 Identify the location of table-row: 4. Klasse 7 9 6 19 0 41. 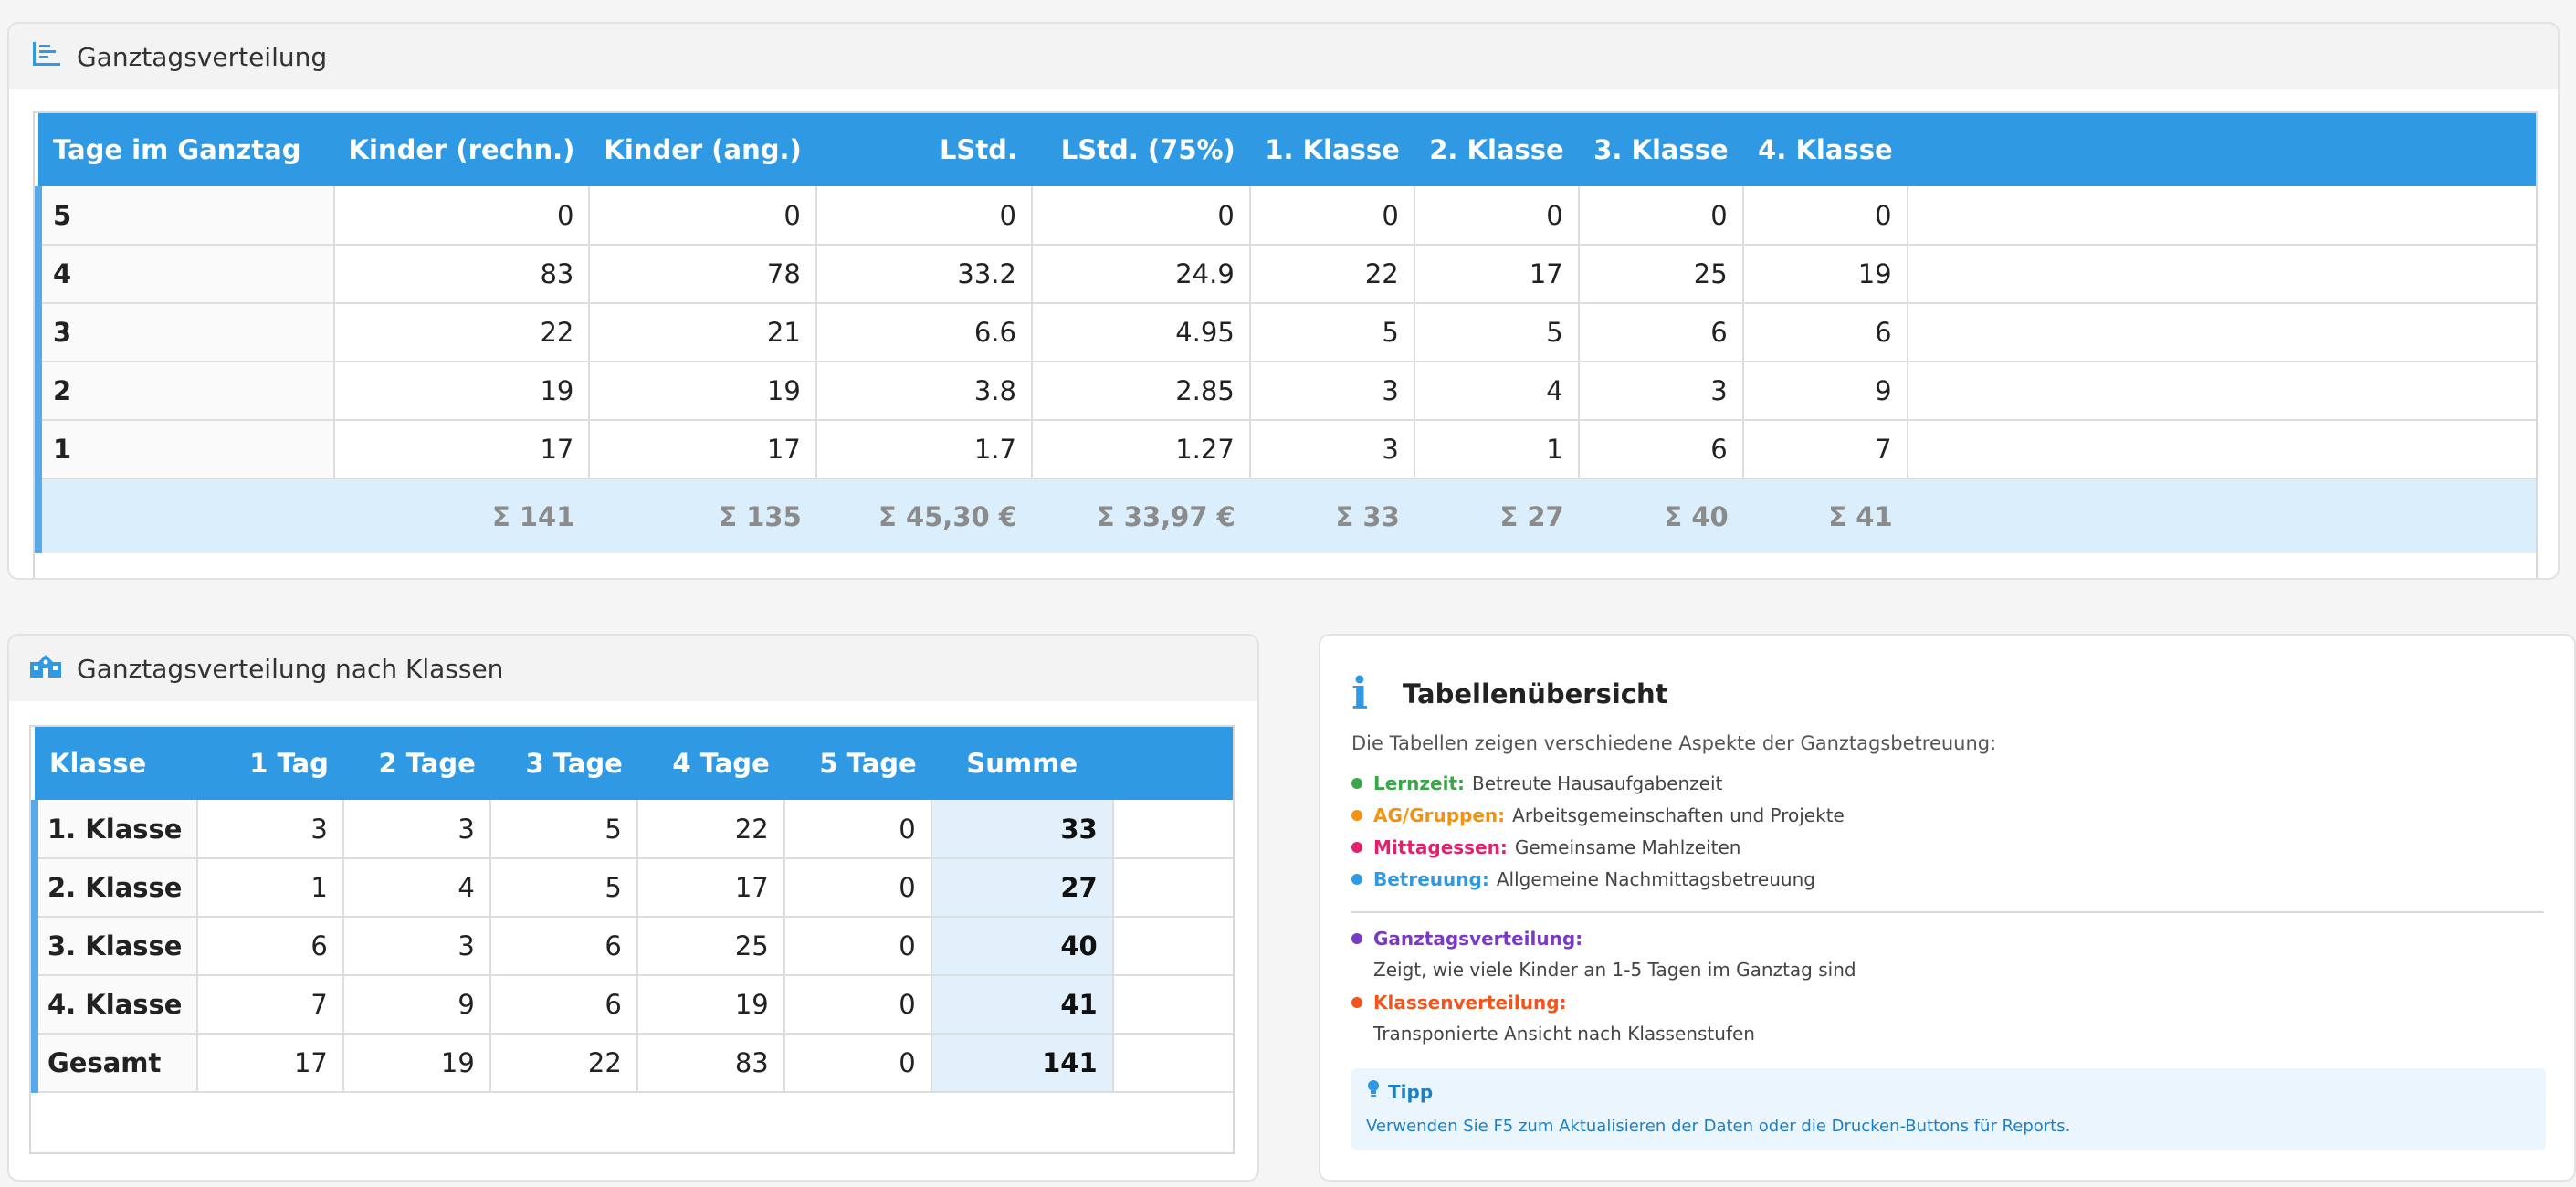
(632, 1005).